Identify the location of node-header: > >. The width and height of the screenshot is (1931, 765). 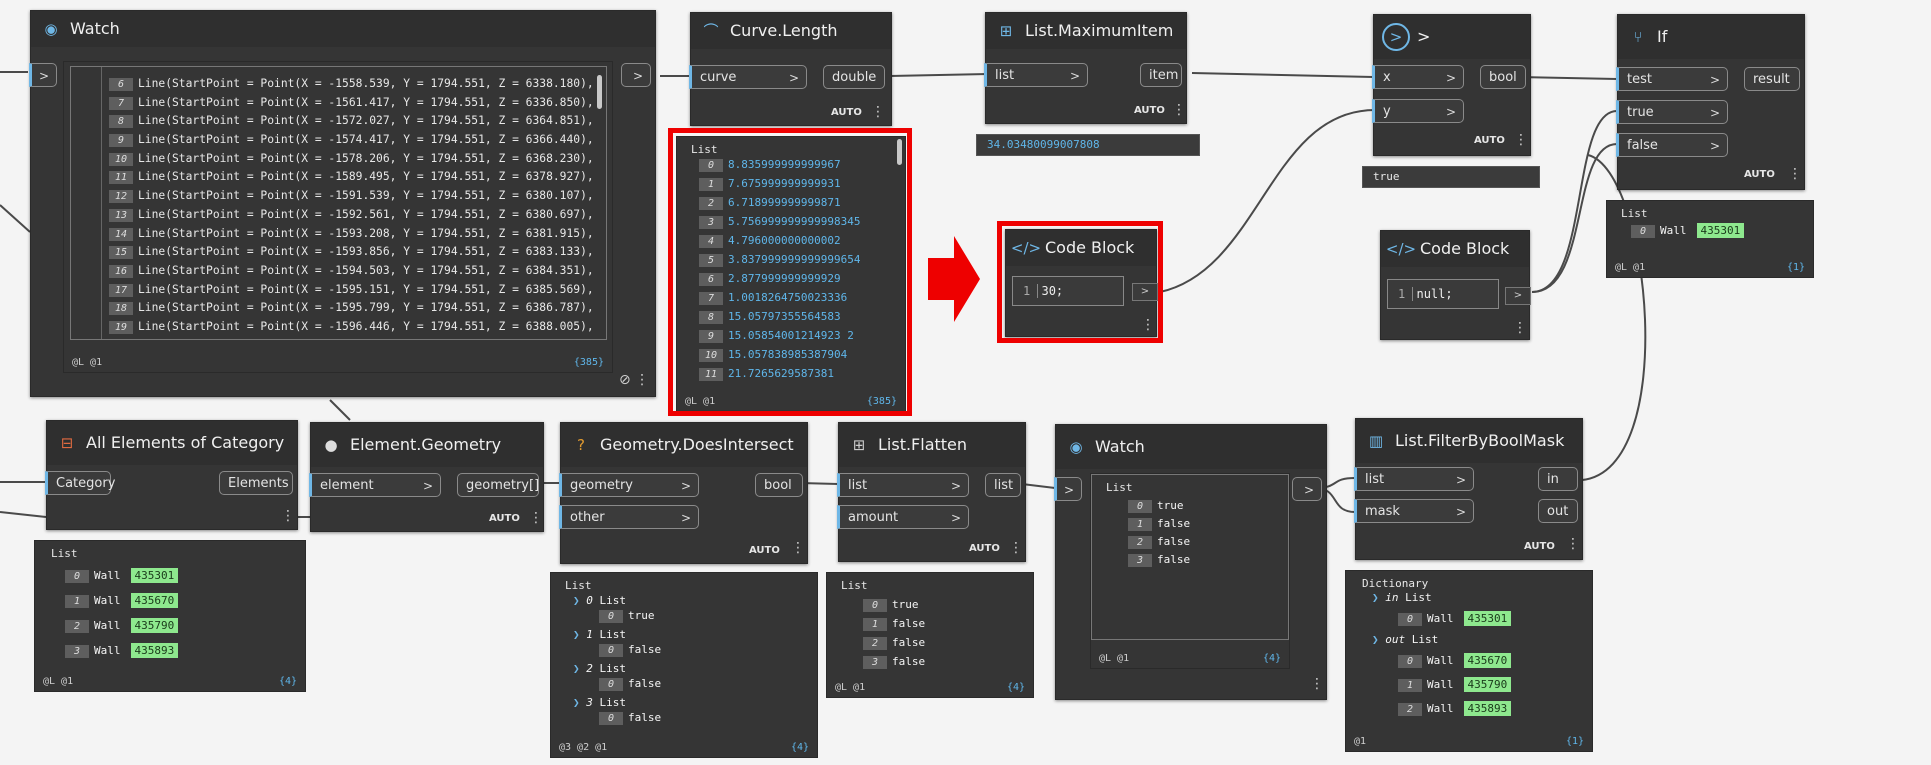
(1452, 37).